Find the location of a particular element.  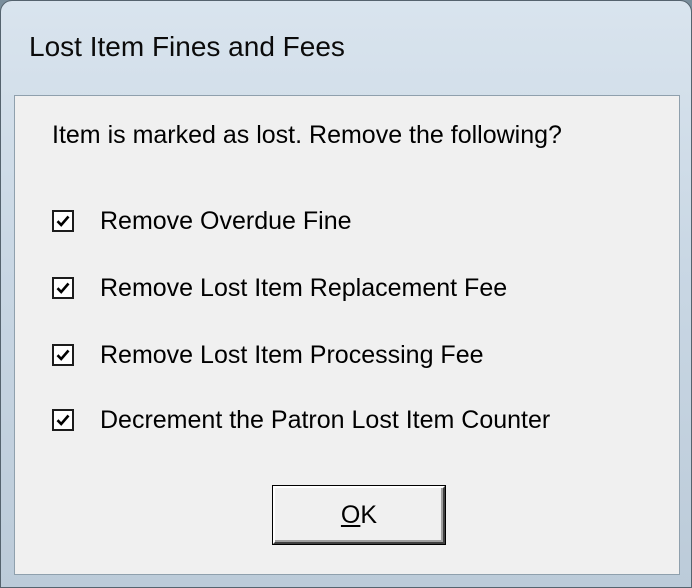

lost-counter-label: Decrement the Patron Lost Item Counter is located at coordinates (325, 419).